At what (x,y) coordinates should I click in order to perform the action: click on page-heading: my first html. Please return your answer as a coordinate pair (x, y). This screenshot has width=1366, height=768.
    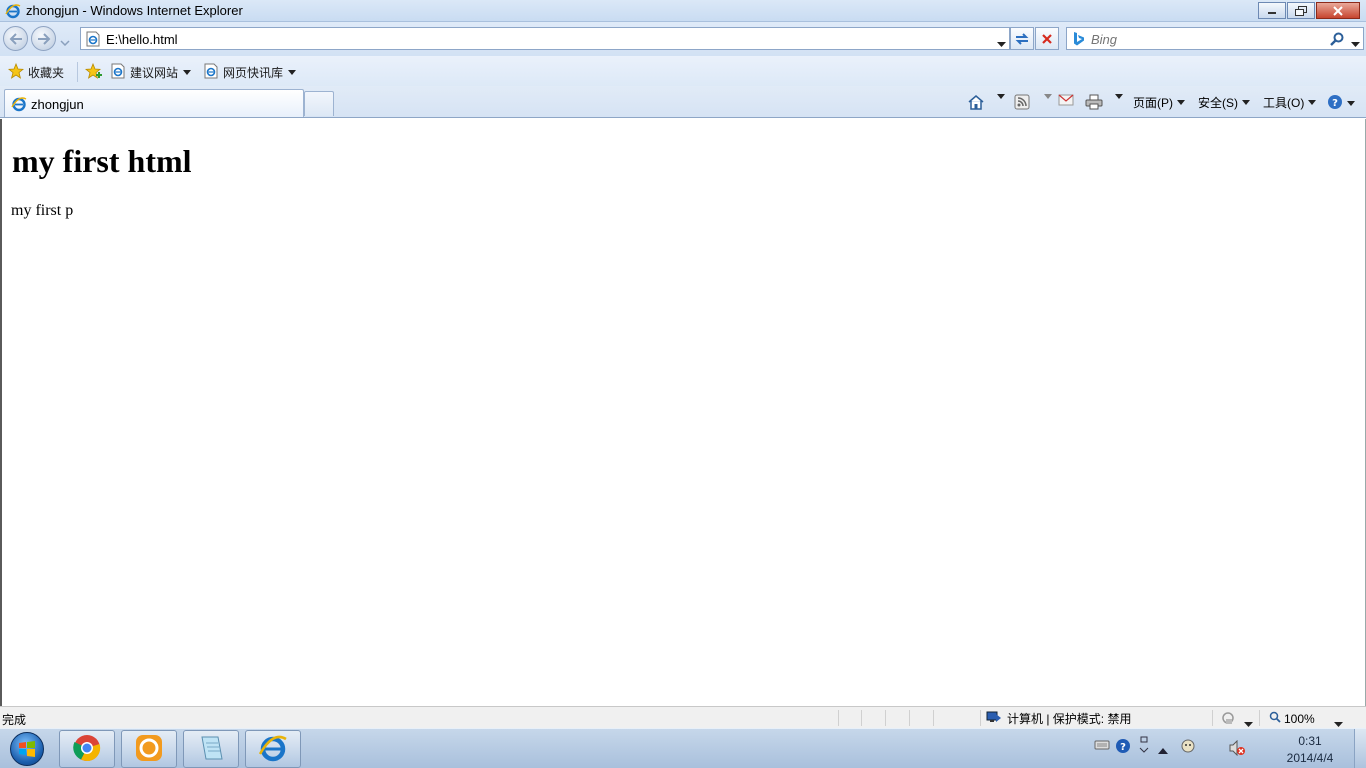
    Looking at the image, I should click on (102, 161).